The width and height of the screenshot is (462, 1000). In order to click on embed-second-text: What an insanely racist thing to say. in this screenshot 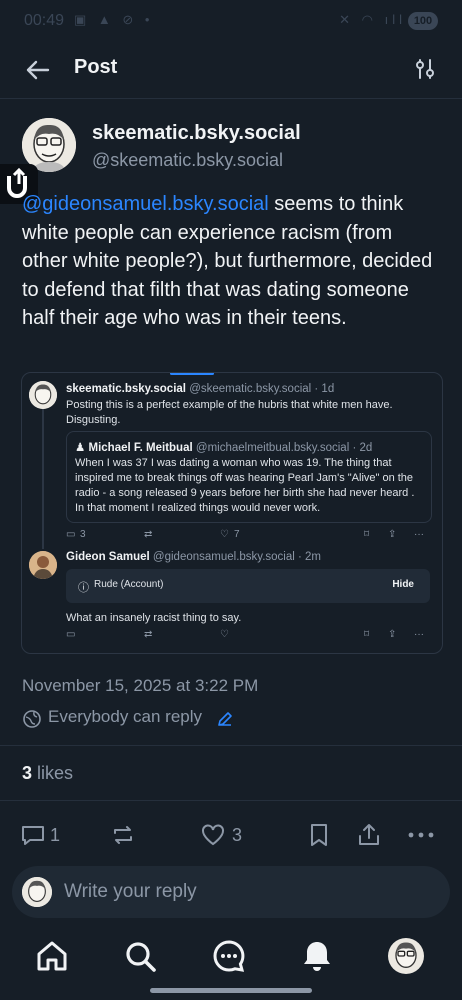, I will do `click(154, 618)`.